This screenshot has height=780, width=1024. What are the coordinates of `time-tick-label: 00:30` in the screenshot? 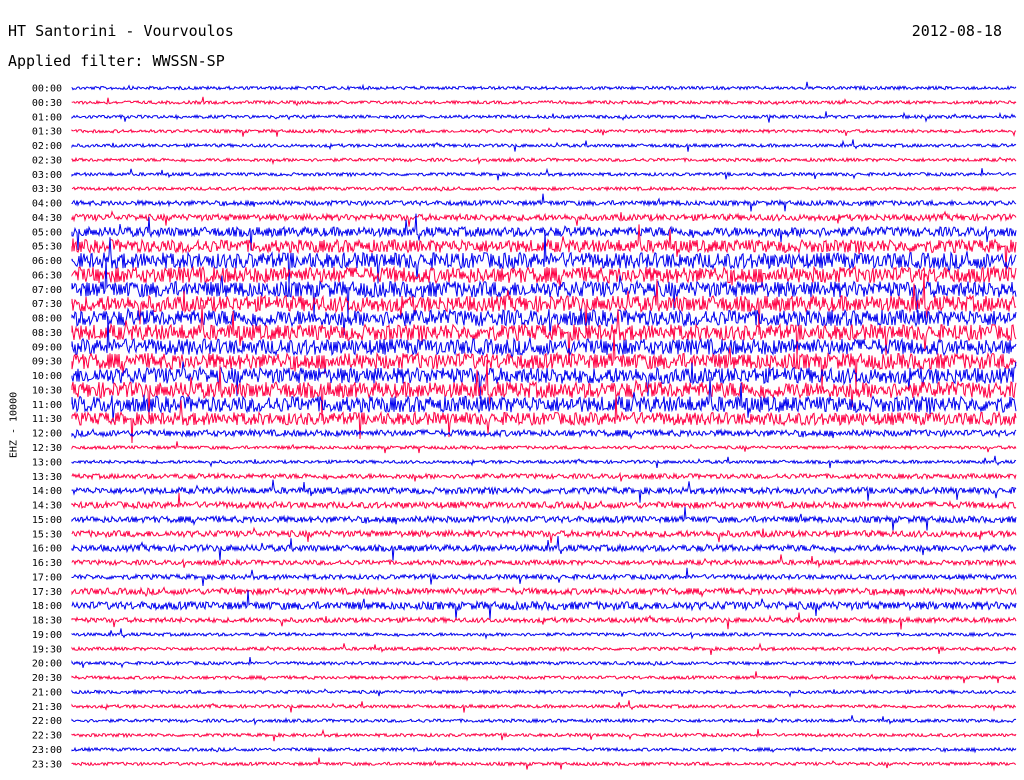 It's located at (47, 103).